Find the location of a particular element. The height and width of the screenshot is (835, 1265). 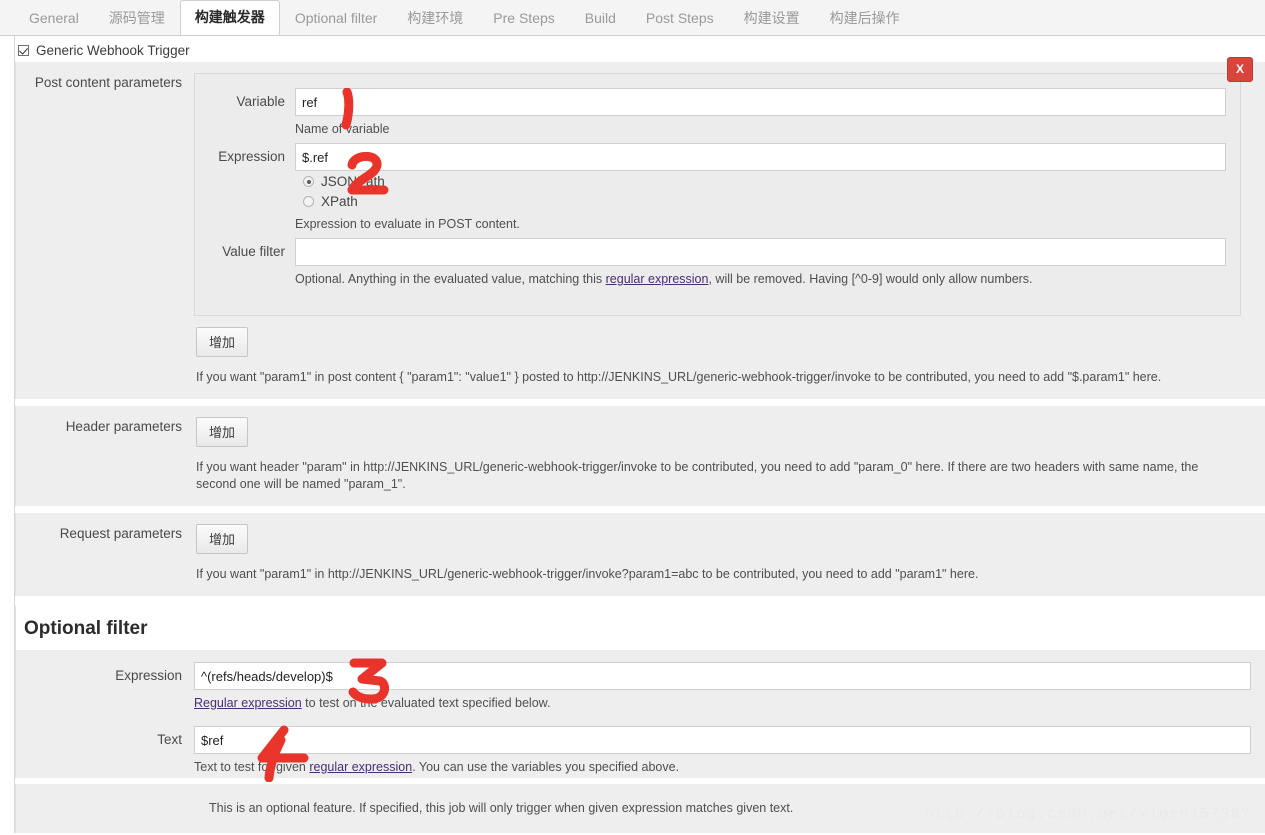

variable-input is located at coordinates (760, 102).